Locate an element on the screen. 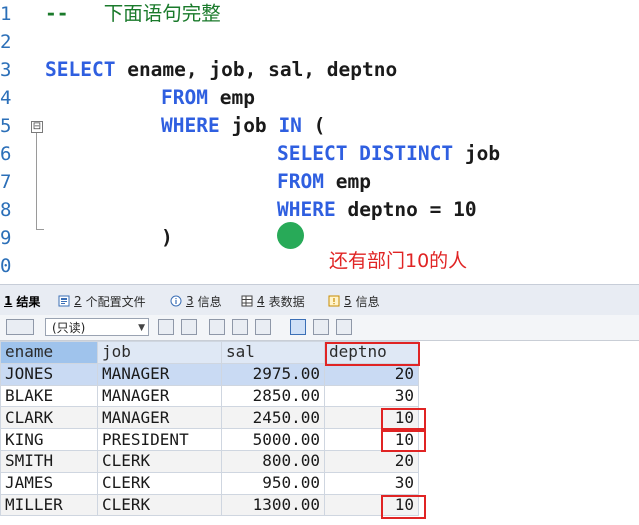  table-name: emp is located at coordinates (237, 97).